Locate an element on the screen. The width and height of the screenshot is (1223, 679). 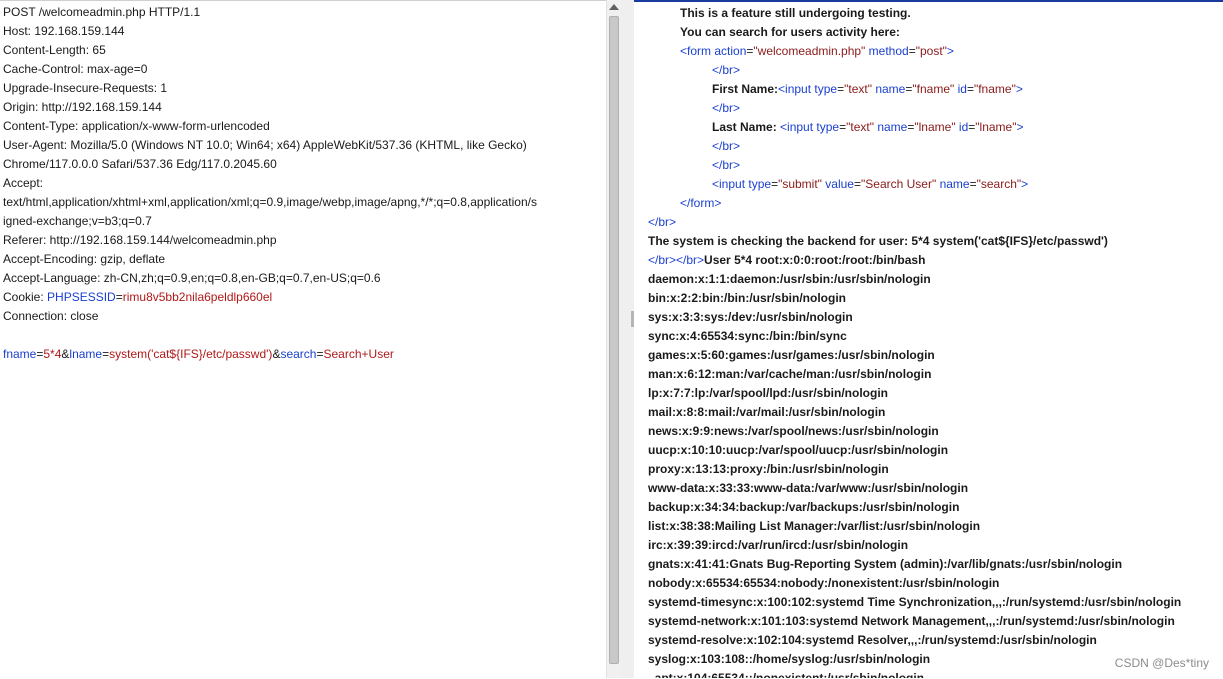
passwd-line: bin:x:2:2:bin:/bin:/usr/sbin/nologin is located at coordinates (747, 298).